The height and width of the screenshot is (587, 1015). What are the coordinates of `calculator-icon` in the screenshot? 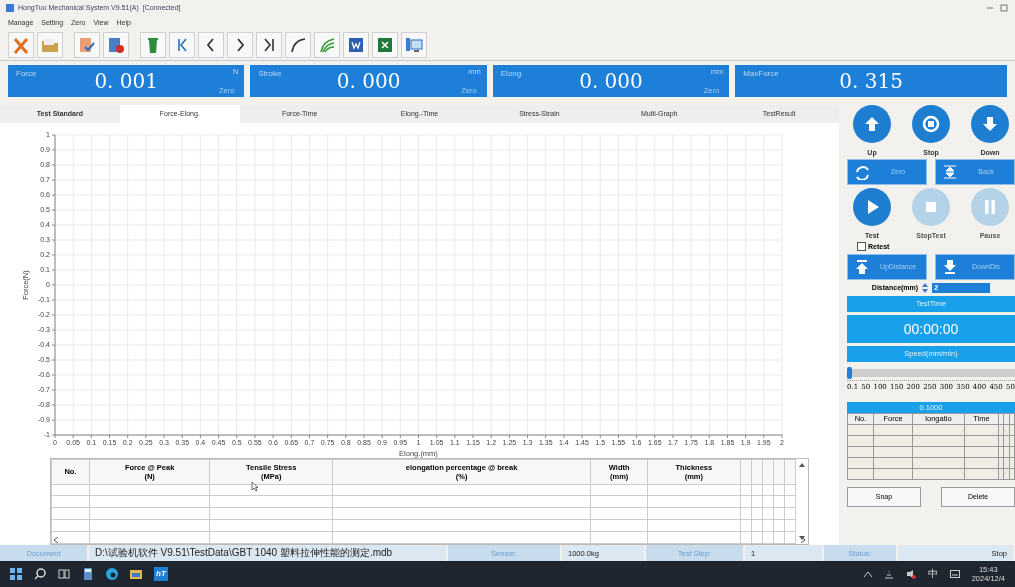 It's located at (88, 574).